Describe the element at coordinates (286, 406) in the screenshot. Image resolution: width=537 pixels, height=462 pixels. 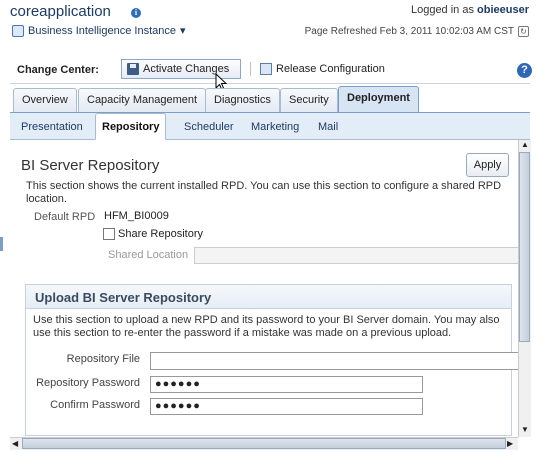
I see `confirm-password-input: ●●●●●●` at that location.